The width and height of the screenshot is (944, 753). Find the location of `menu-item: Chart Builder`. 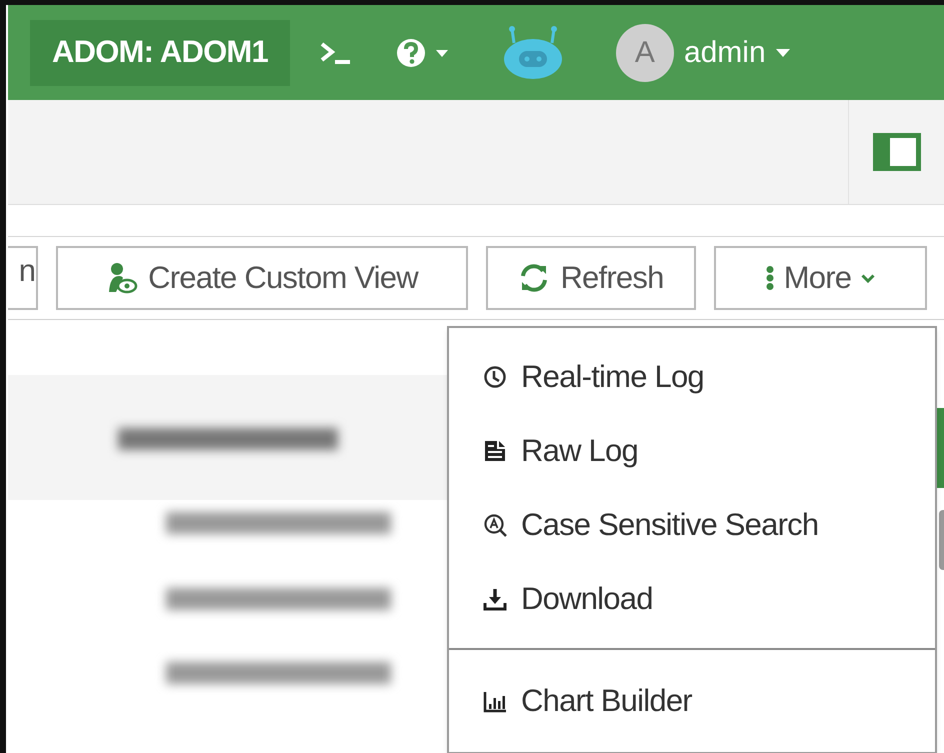

menu-item: Chart Builder is located at coordinates (692, 701).